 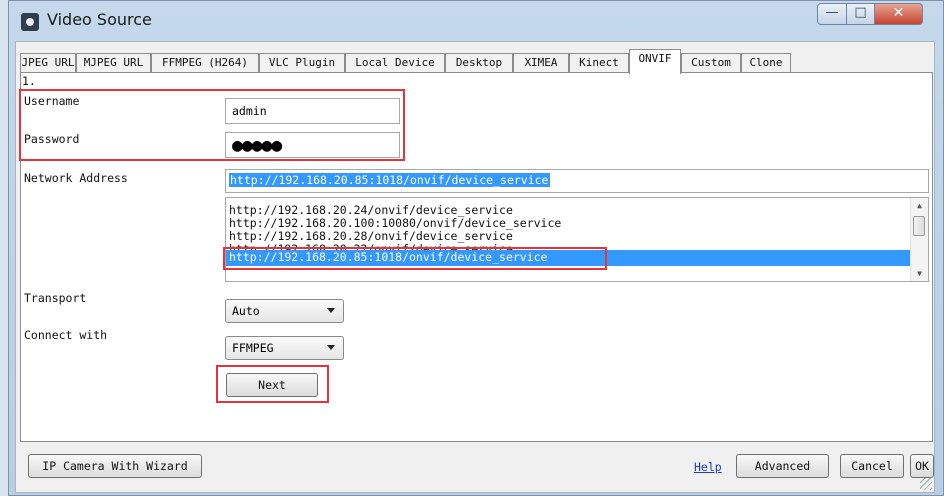 What do you see at coordinates (922, 466) in the screenshot?
I see `ok-button: OK` at bounding box center [922, 466].